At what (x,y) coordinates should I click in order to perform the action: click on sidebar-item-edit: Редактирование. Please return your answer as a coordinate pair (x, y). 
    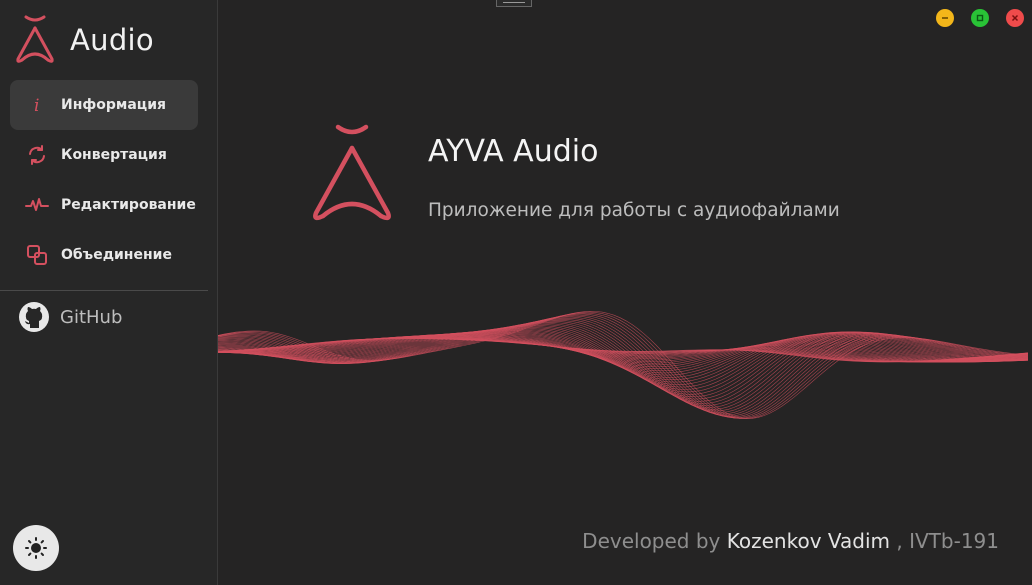
    Looking at the image, I should click on (104, 205).